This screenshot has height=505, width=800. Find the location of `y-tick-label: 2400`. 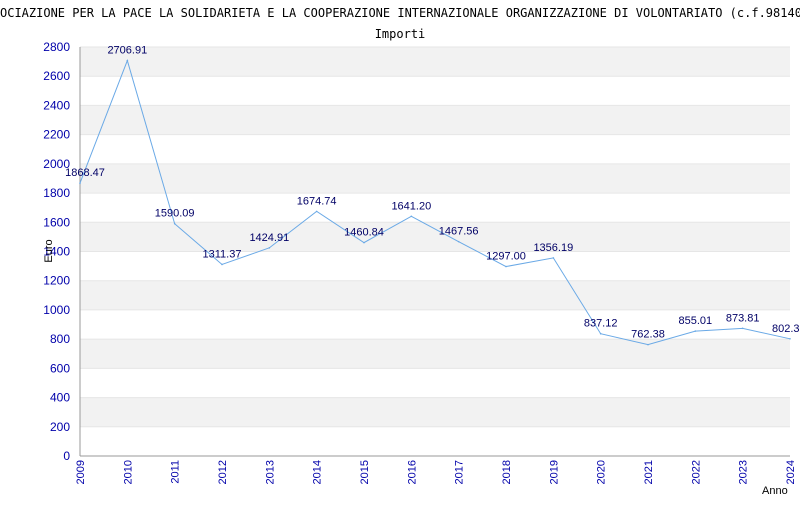

y-tick-label: 2400 is located at coordinates (56, 105).